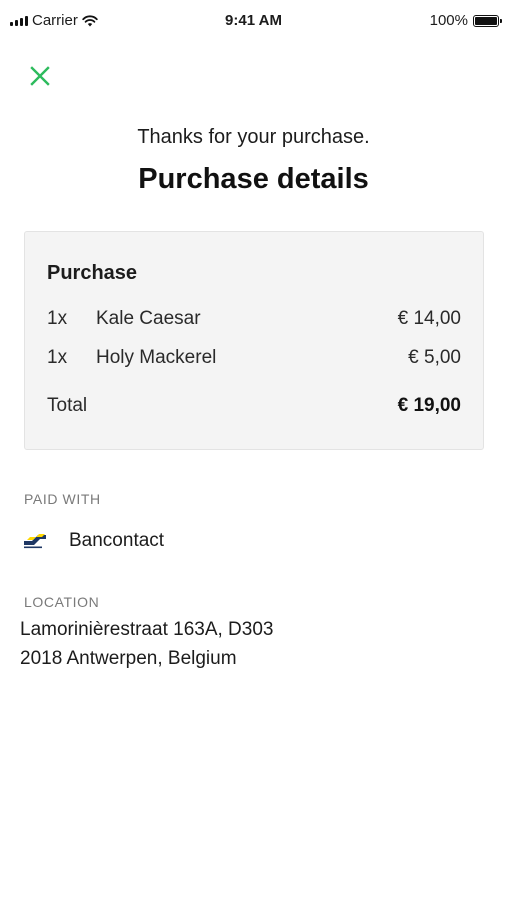 This screenshot has height=900, width=507. What do you see at coordinates (92, 273) in the screenshot?
I see `purchase-heading: Purchase` at bounding box center [92, 273].